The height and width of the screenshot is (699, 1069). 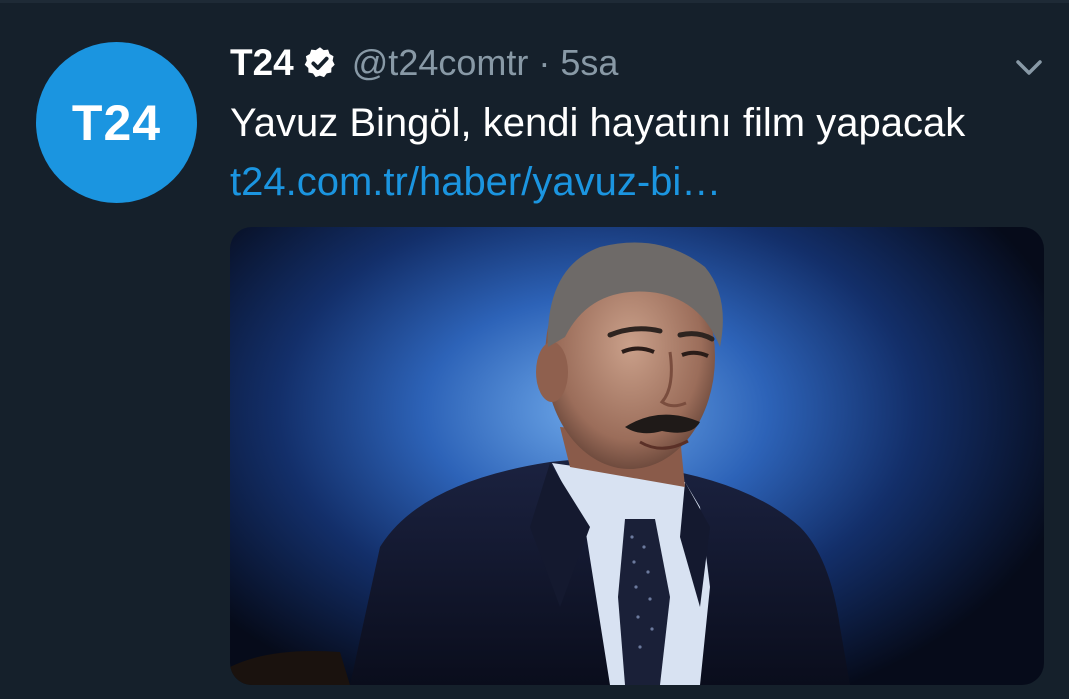 I want to click on divider, so click(x=534, y=1).